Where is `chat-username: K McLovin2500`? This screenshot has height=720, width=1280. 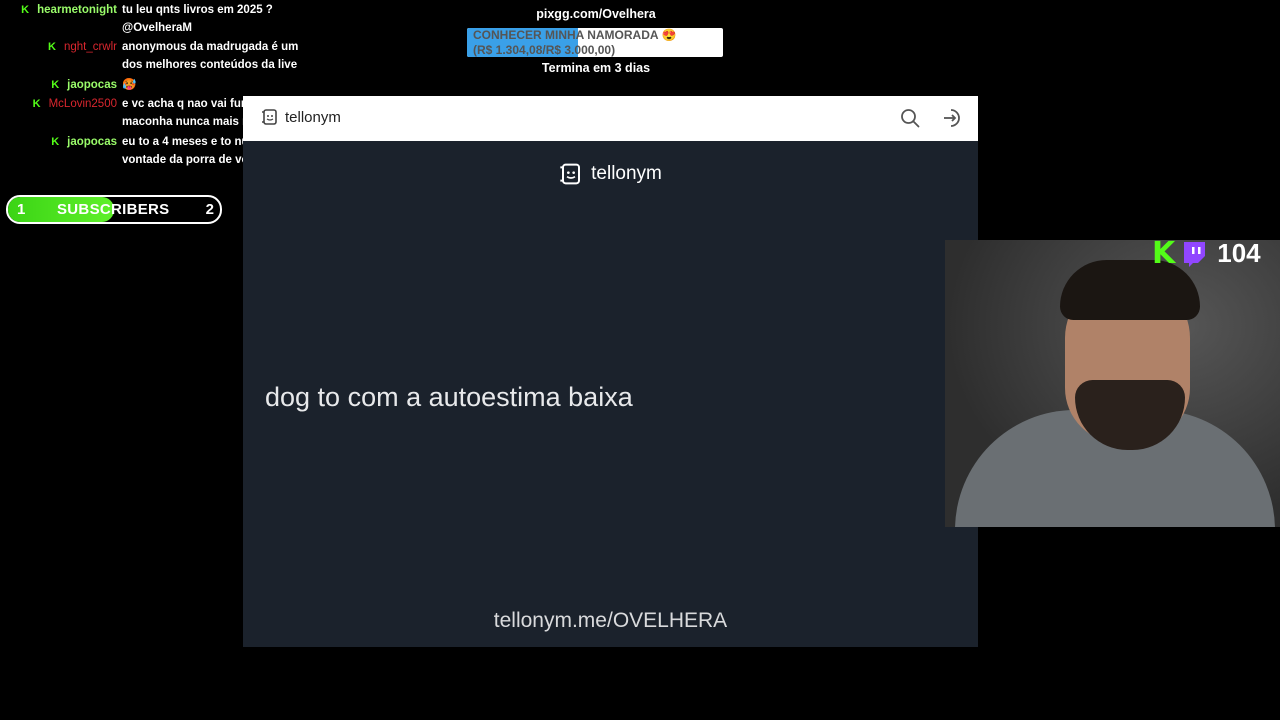 chat-username: K McLovin2500 is located at coordinates (75, 104).